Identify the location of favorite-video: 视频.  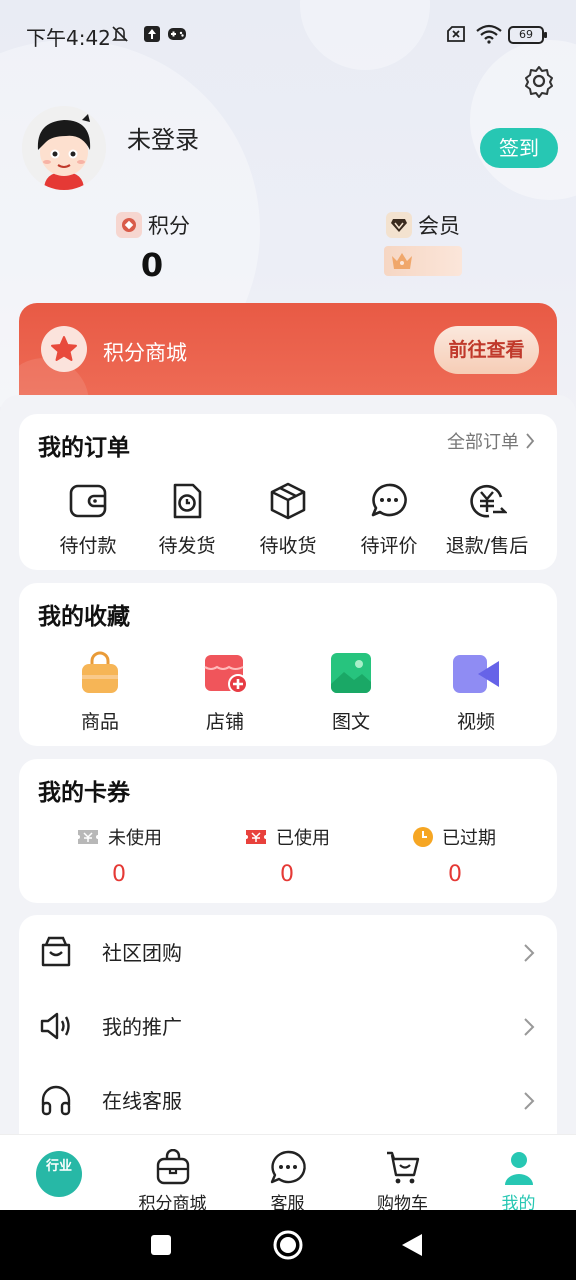
(476, 694).